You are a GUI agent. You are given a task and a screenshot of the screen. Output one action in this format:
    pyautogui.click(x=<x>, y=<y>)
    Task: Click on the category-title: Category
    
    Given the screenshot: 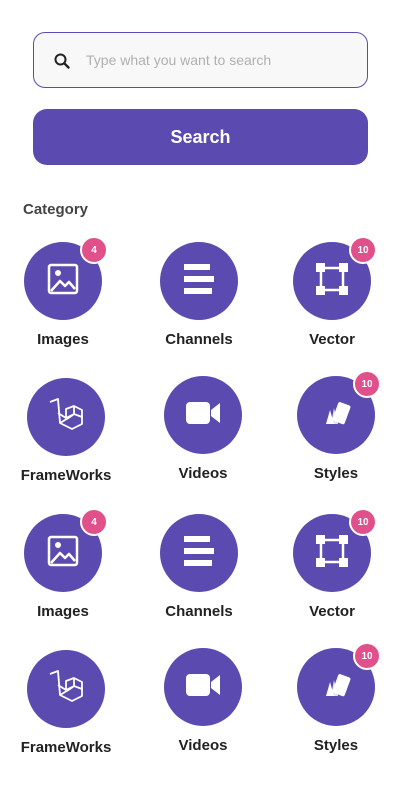 What is the action you would take?
    pyautogui.click(x=56, y=209)
    